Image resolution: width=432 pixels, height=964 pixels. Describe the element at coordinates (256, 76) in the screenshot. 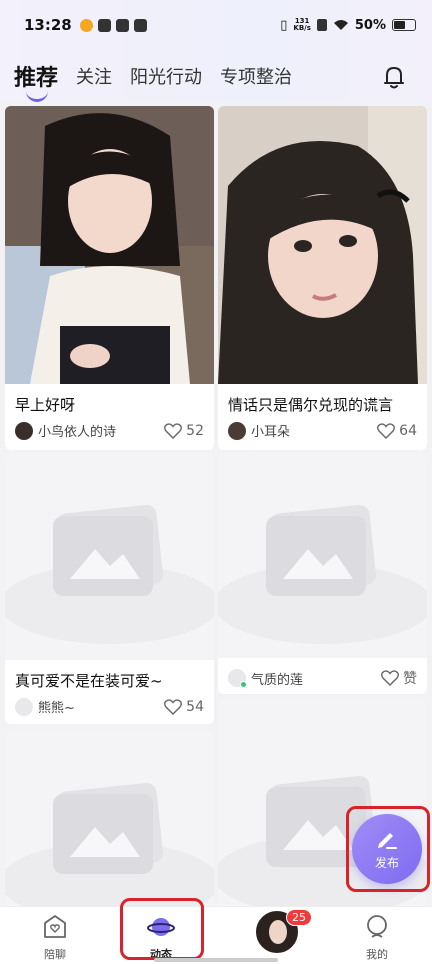

I see `tab-special: 专项整治` at that location.